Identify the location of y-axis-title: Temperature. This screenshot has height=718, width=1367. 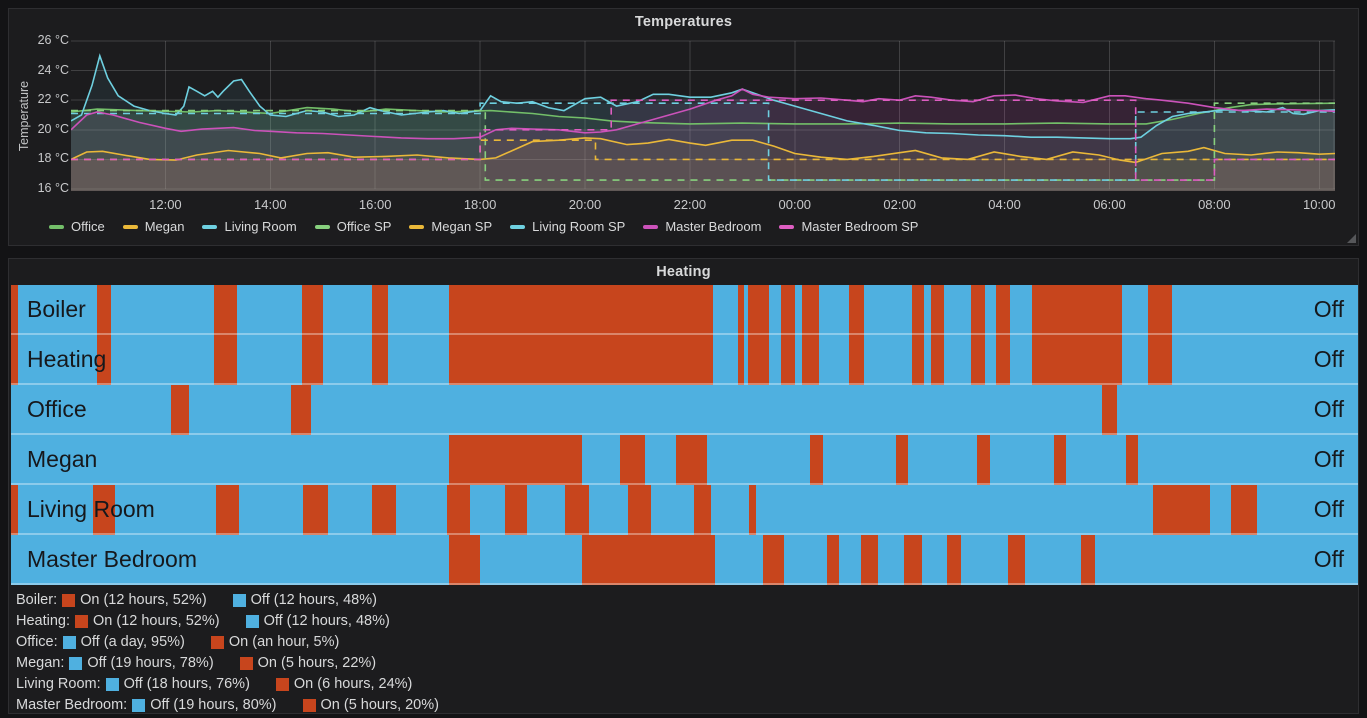
(24, 116).